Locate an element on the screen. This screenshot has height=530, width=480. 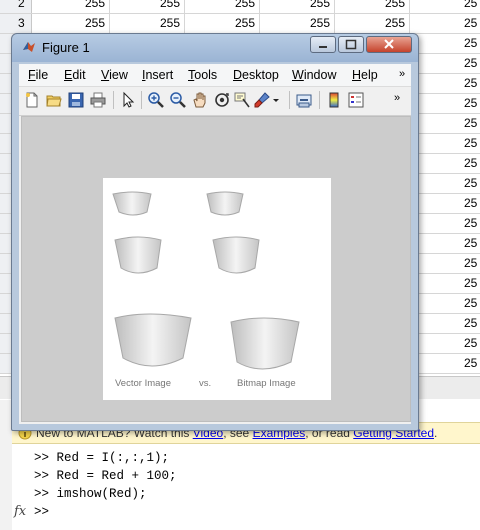
menu-tools: Tools is located at coordinates (202, 75).